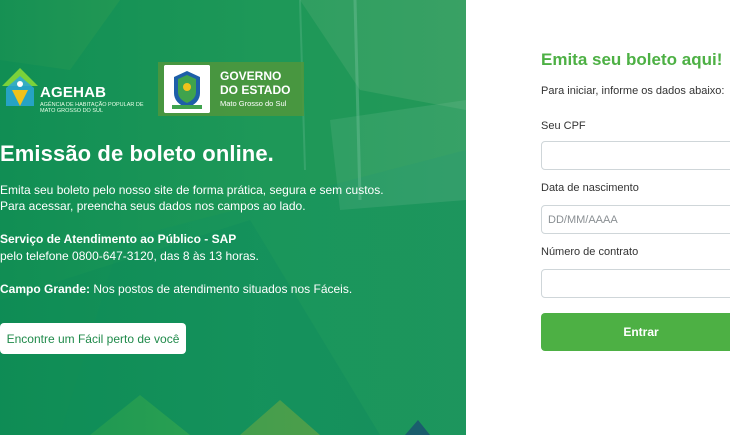 The image size is (730, 435). Describe the element at coordinates (251, 76) in the screenshot. I see `government-line-1: GOVERNO` at that location.